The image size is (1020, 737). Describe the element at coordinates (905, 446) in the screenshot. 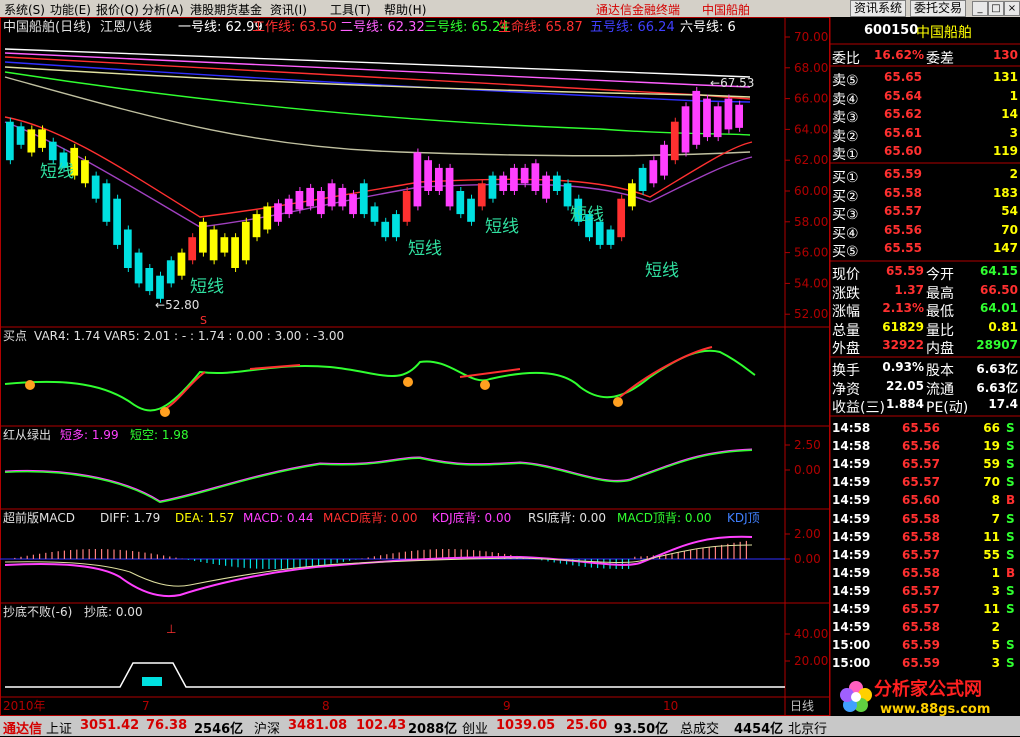

I see `tick-price: 65.56` at that location.